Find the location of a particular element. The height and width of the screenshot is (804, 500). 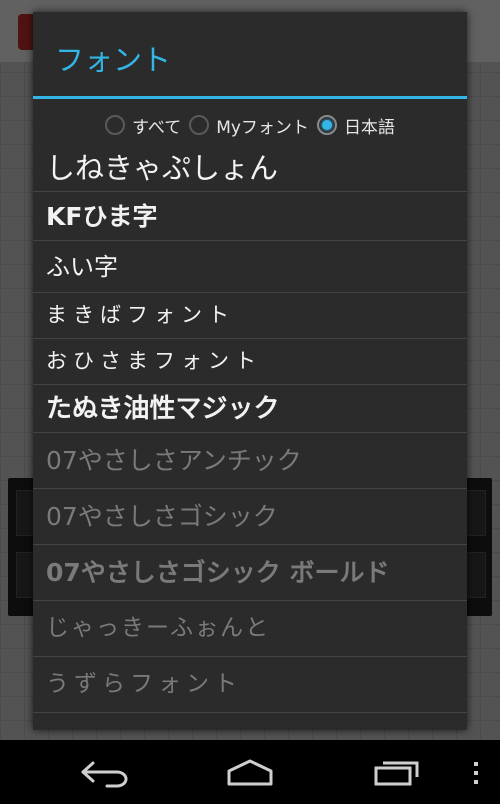

back-icon is located at coordinates (104, 774).